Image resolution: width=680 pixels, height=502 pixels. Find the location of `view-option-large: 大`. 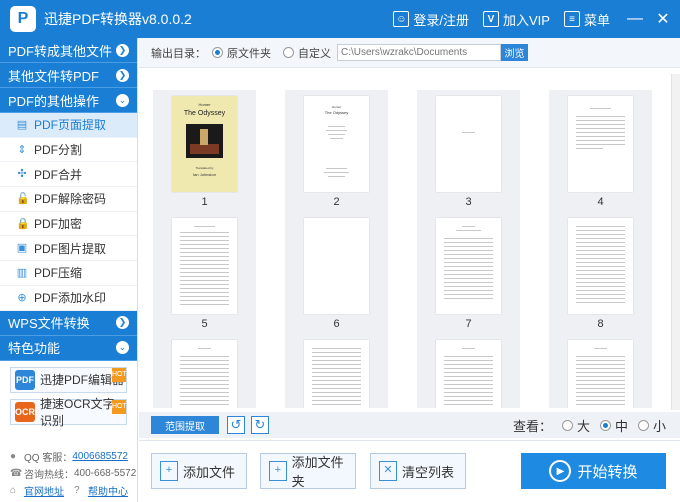

view-option-large: 大 is located at coordinates (575, 425).